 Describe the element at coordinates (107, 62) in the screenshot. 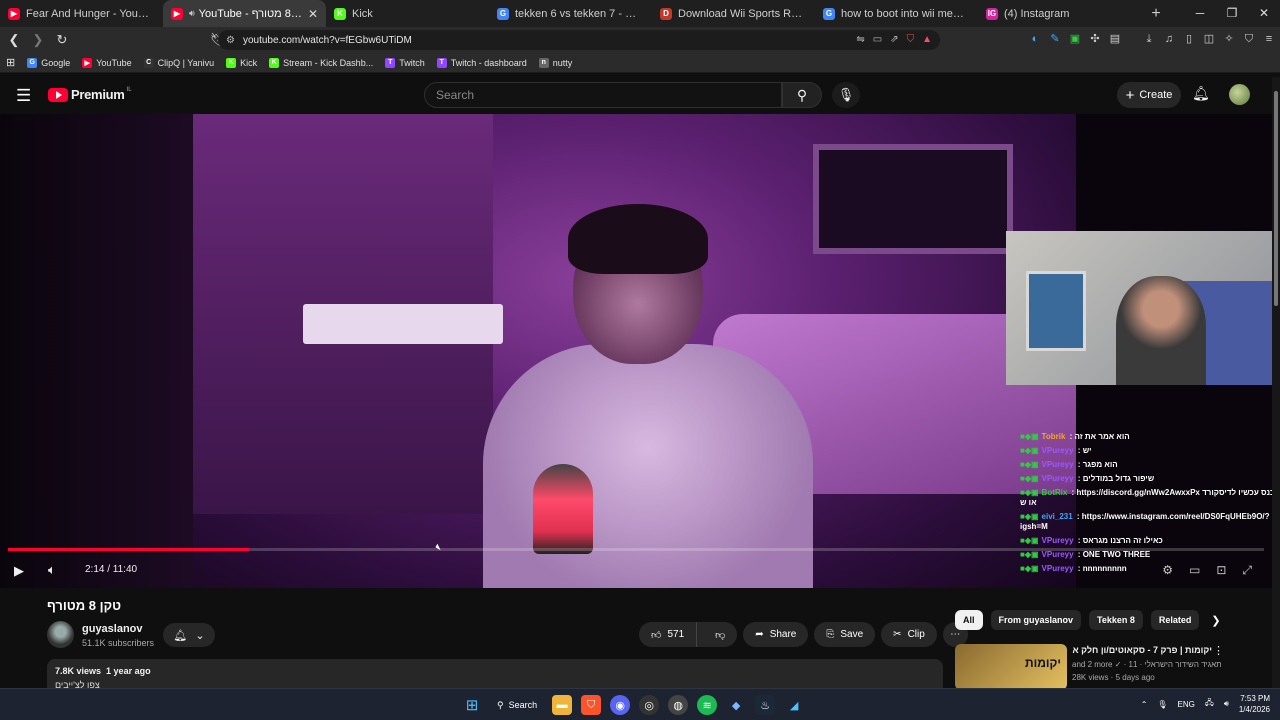

I see `bookmark-item: ▶ YouTube` at that location.